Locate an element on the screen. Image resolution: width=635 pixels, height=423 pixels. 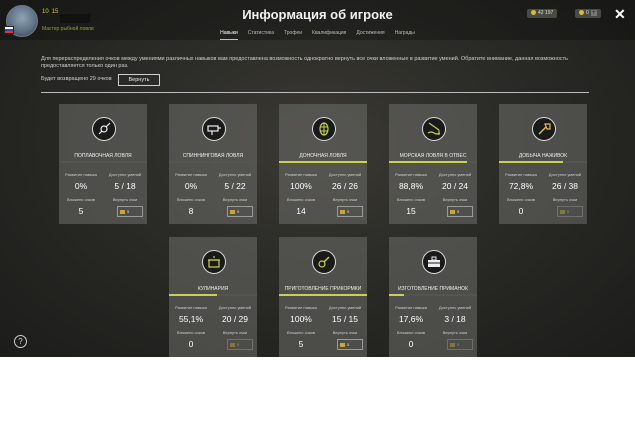
tab-2: Трофеи is located at coordinates (293, 34).